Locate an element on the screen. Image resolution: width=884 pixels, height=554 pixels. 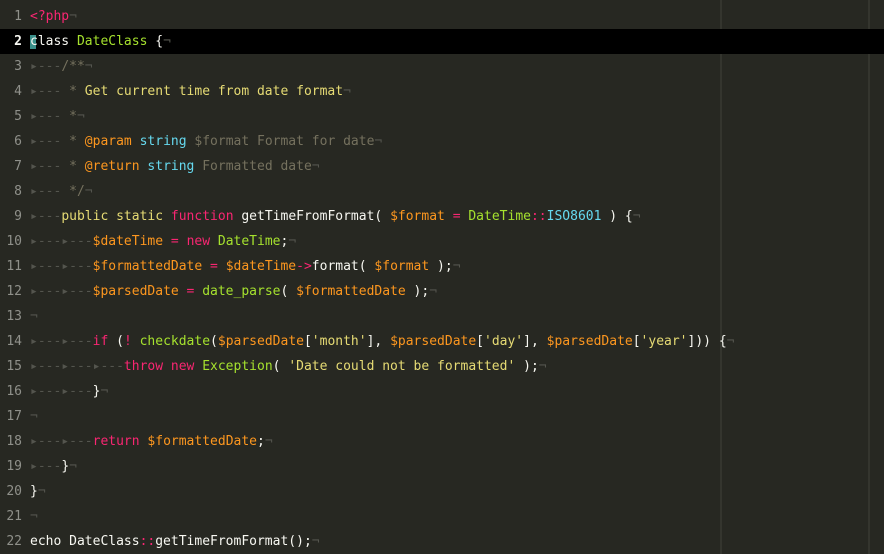
code-line: 7 ▸--- * @return string Formatted date¬ is located at coordinates (442, 166).